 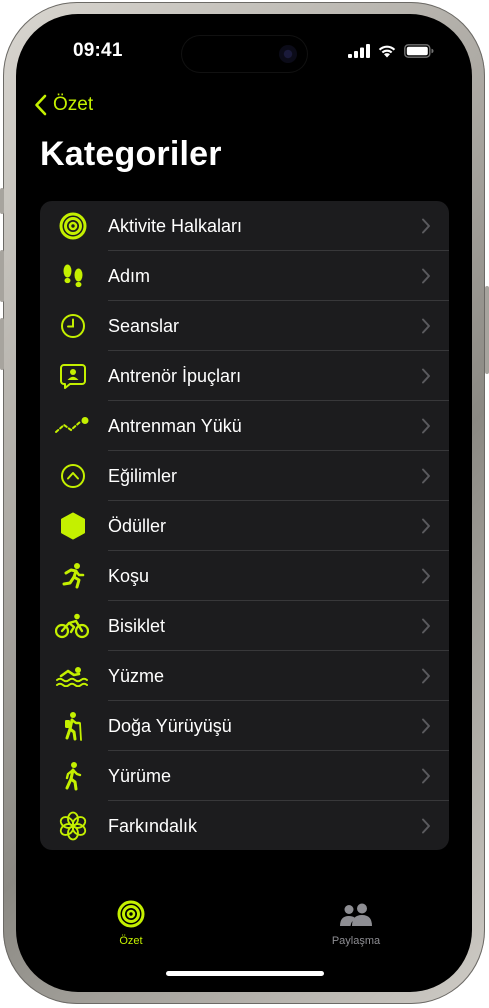 What do you see at coordinates (137, 526) in the screenshot?
I see `category-label: Ödüller` at bounding box center [137, 526].